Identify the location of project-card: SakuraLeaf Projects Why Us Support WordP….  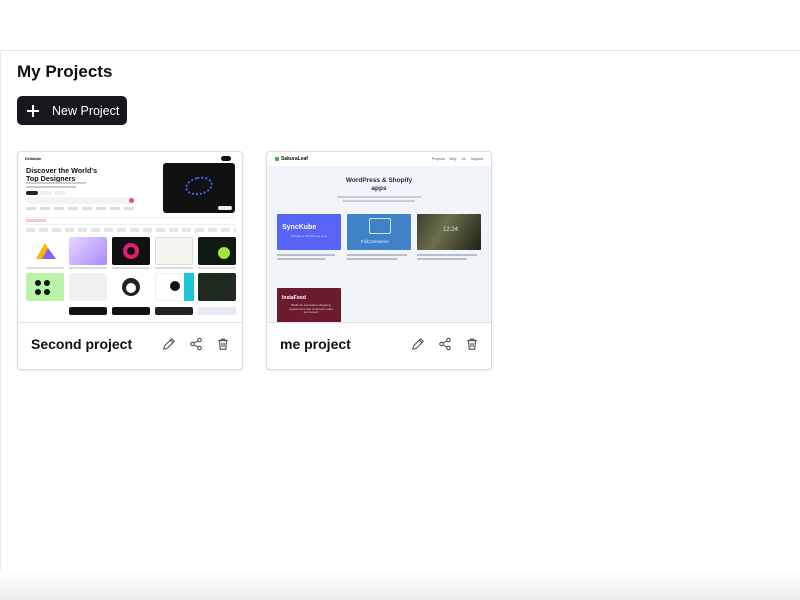
(379, 260).